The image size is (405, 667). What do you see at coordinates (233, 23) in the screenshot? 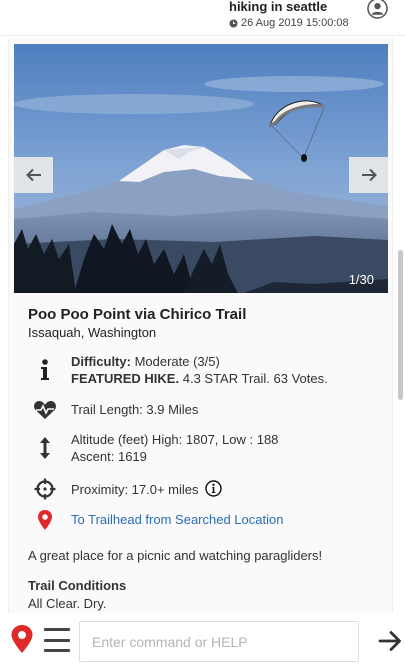
I see `clock-icon` at bounding box center [233, 23].